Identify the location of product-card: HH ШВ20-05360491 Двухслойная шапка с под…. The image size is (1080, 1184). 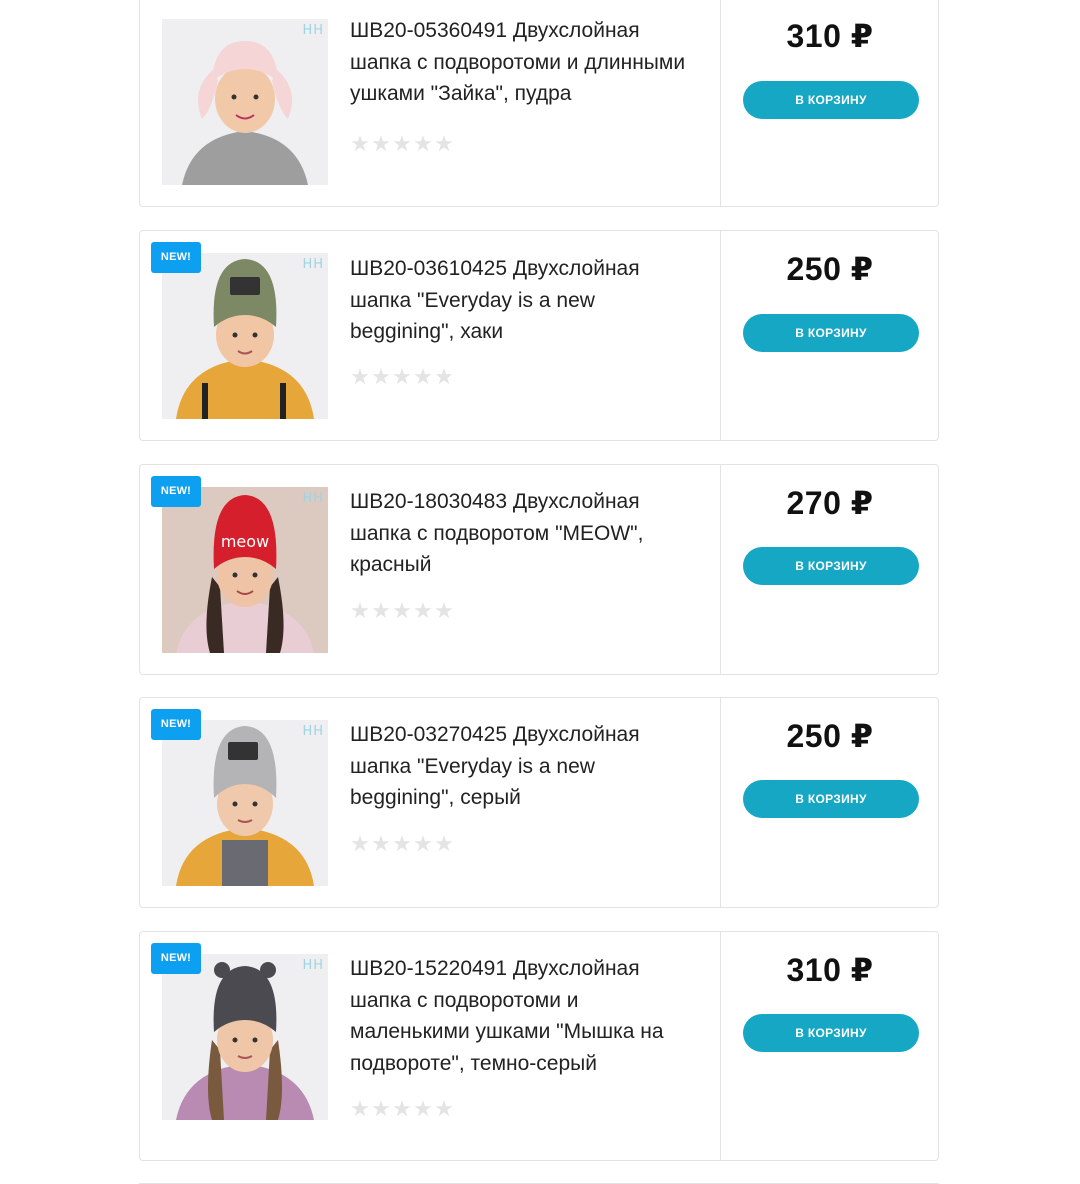
(539, 103).